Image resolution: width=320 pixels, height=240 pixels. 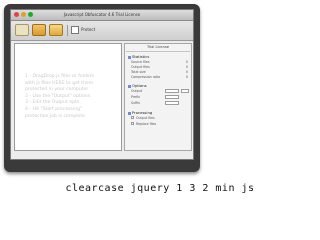 What do you see at coordinates (22, 30) in the screenshot?
I see `new-file-icon` at bounding box center [22, 30].